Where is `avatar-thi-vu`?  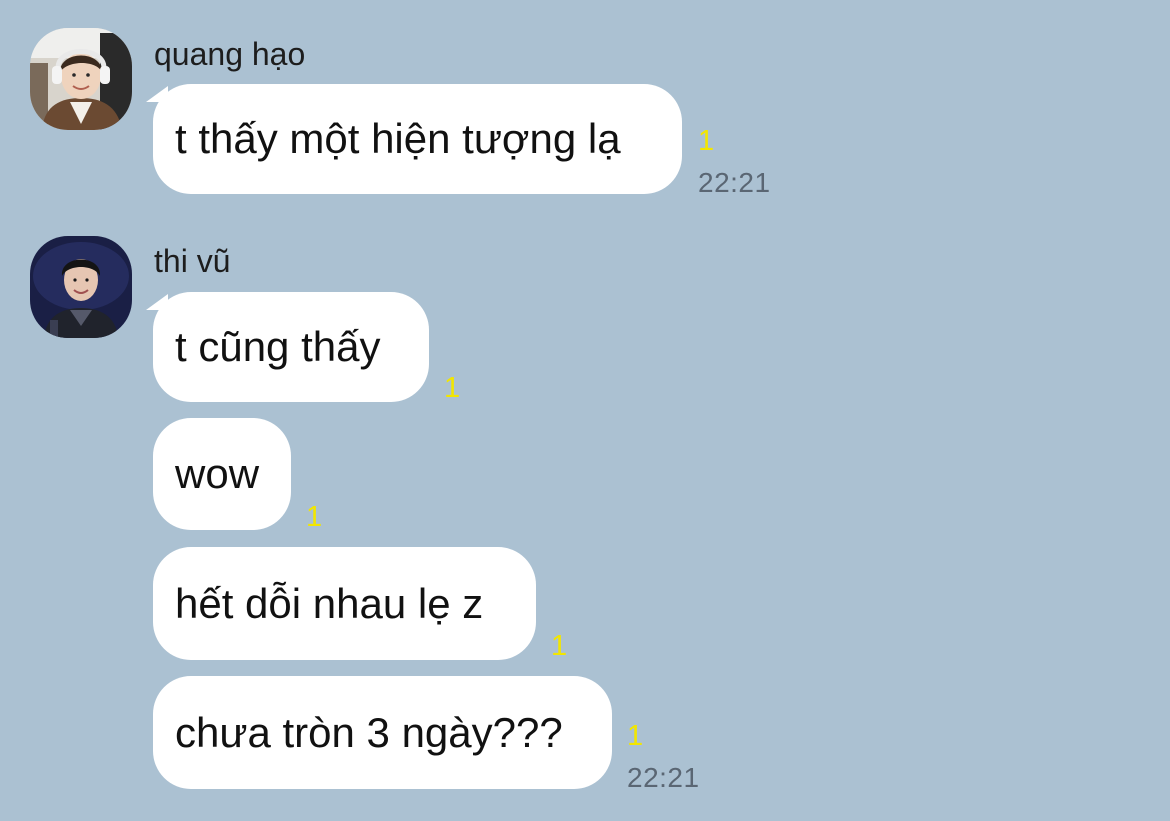
avatar-thi-vu is located at coordinates (81, 287).